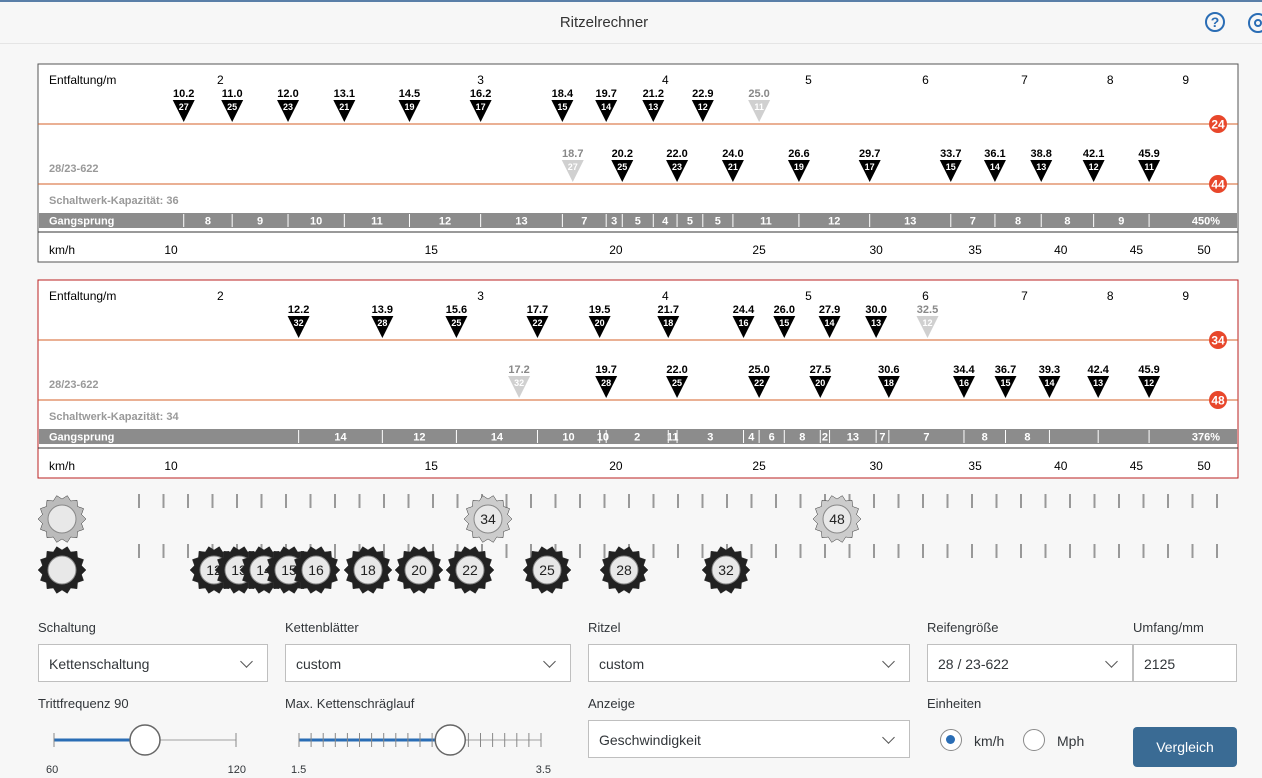 Image resolution: width=1262 pixels, height=778 pixels. Describe the element at coordinates (1160, 664) in the screenshot. I see `umfang-value: 2125` at that location.